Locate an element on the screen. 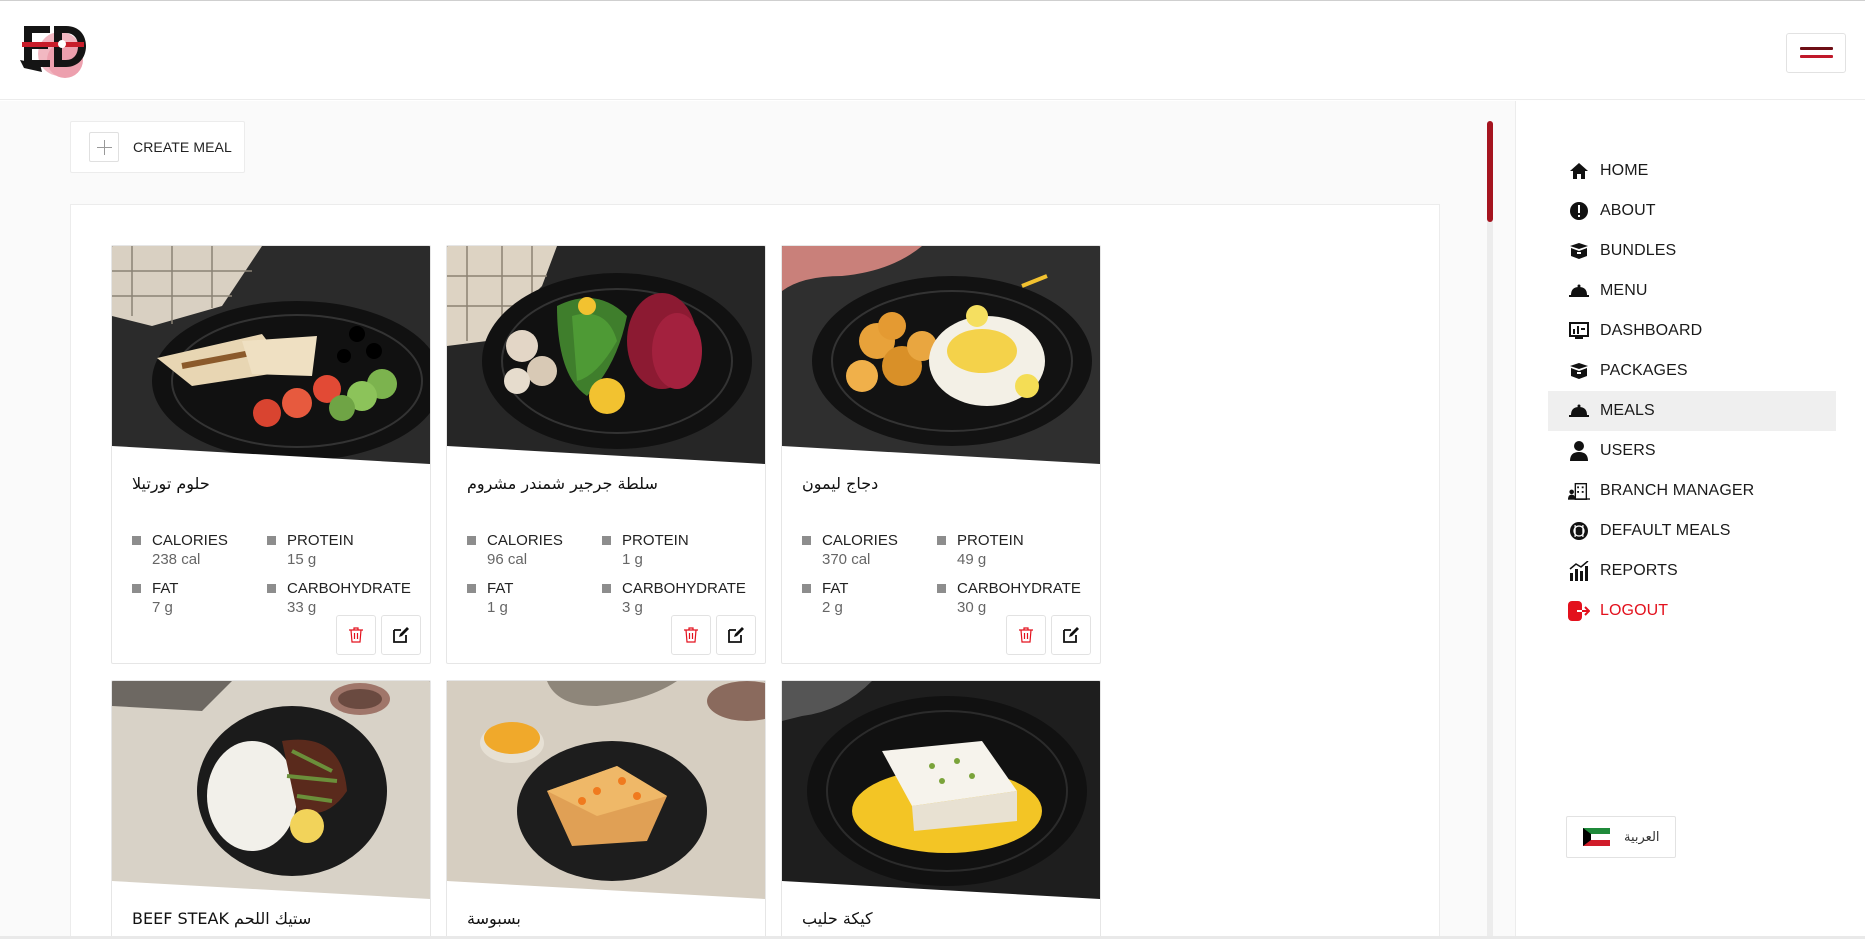 This screenshot has height=939, width=1865. language-label: العربية is located at coordinates (1642, 837).